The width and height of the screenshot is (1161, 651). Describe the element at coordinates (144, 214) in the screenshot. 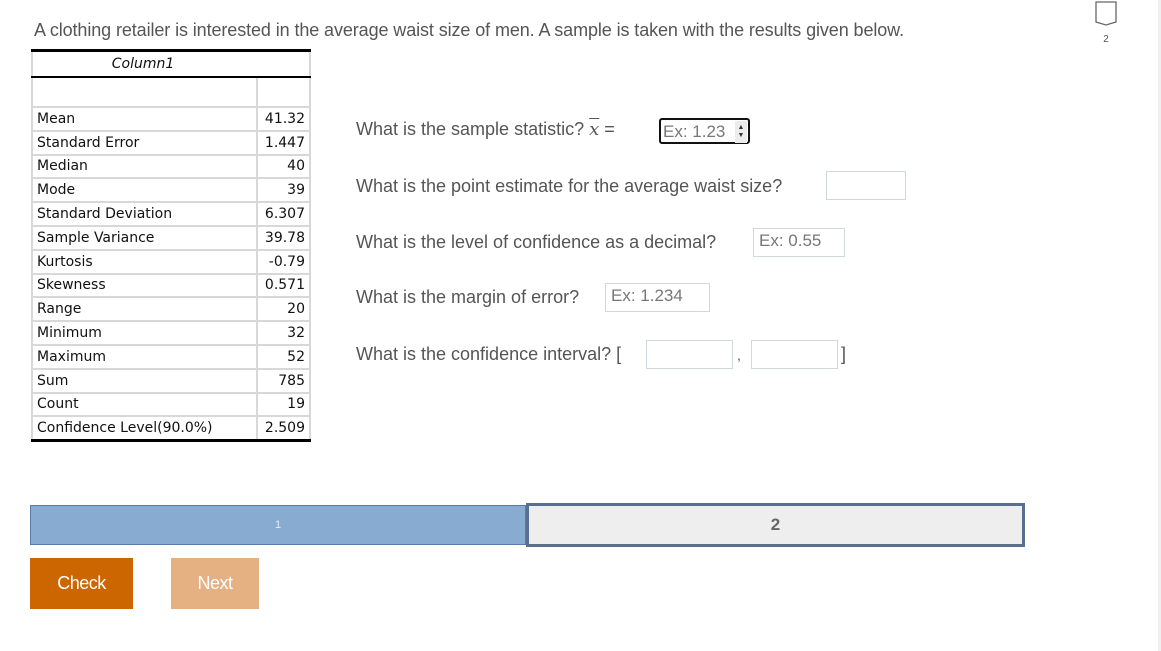

I see `stat-label: Standard Deviation` at that location.